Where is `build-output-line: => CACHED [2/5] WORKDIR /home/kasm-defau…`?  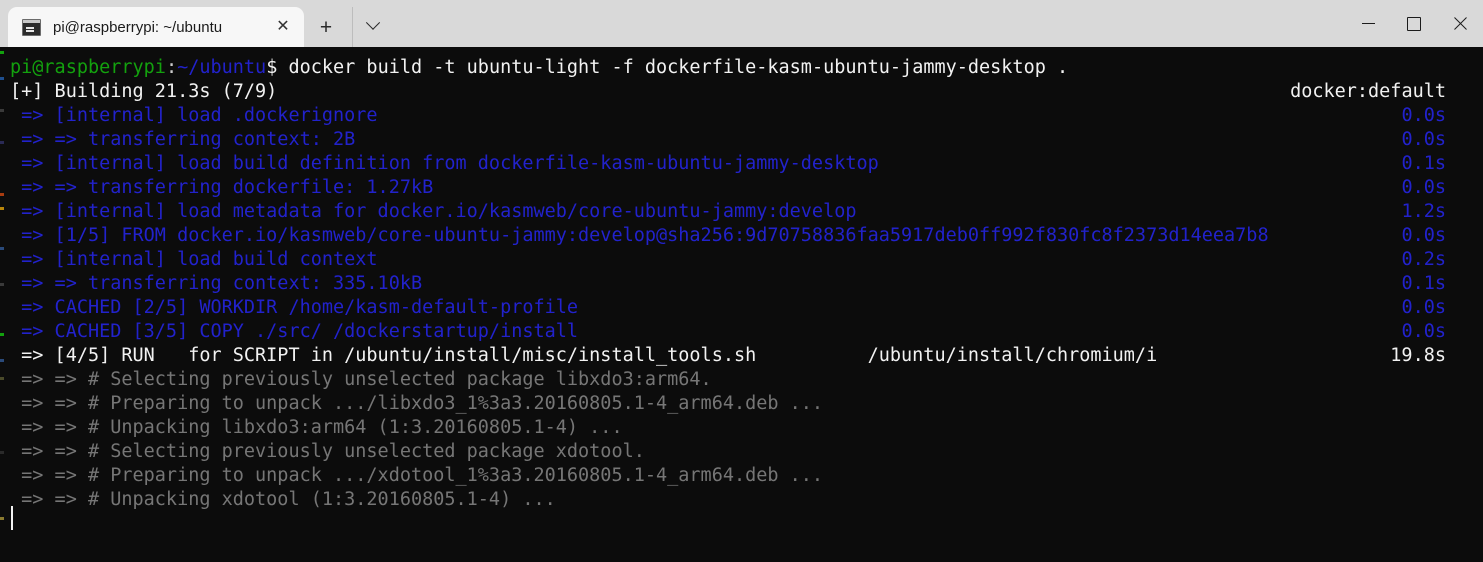 build-output-line: => CACHED [2/5] WORKDIR /home/kasm-defau… is located at coordinates (745, 308).